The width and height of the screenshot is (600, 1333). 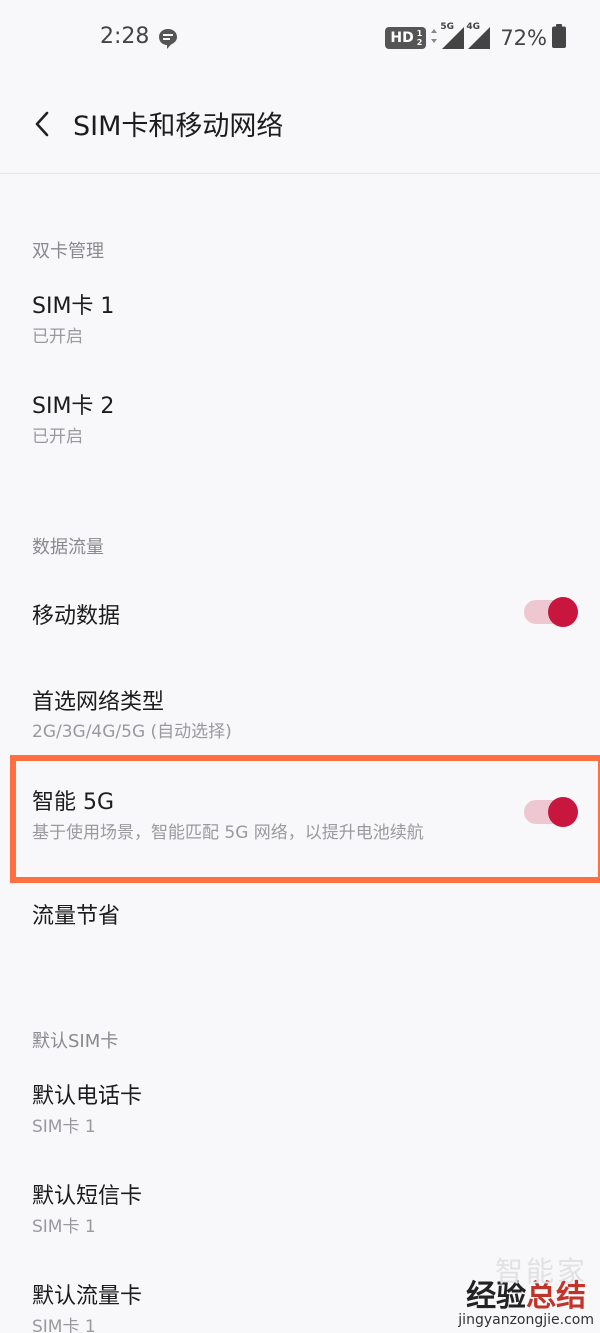 I want to click on preferred-network-value: 2G/3G/4G/5G (自动选择), so click(x=132, y=732).